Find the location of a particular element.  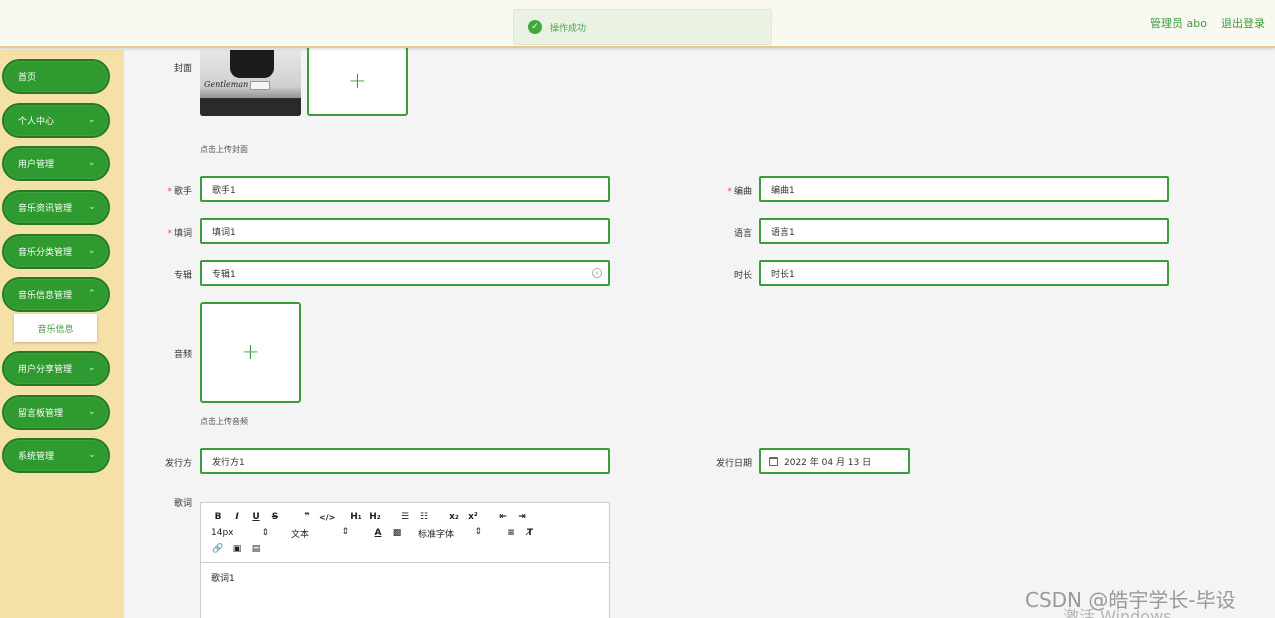

video-icon: ▤ is located at coordinates (256, 549).